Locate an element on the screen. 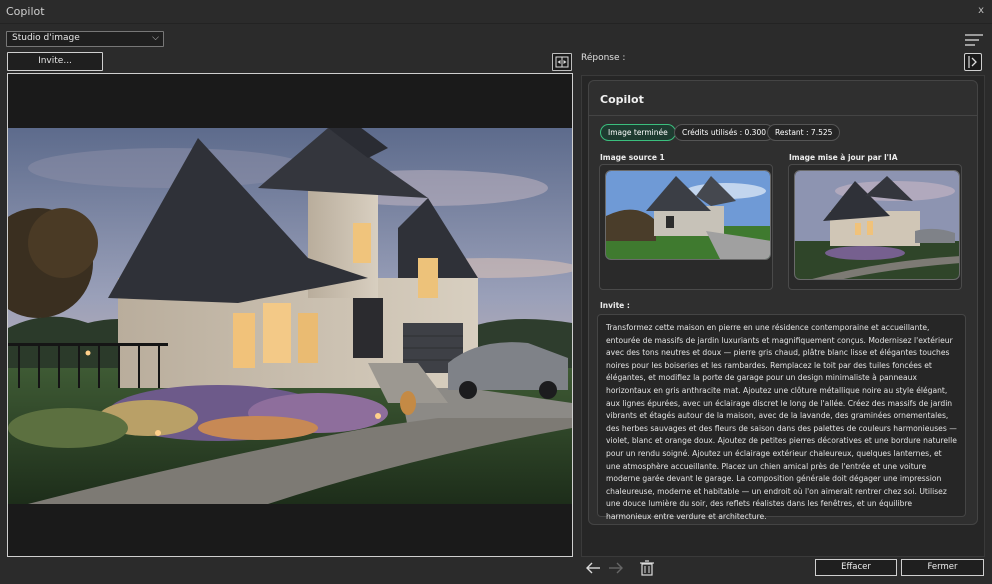  updated-image-thumbnail is located at coordinates (877, 225).